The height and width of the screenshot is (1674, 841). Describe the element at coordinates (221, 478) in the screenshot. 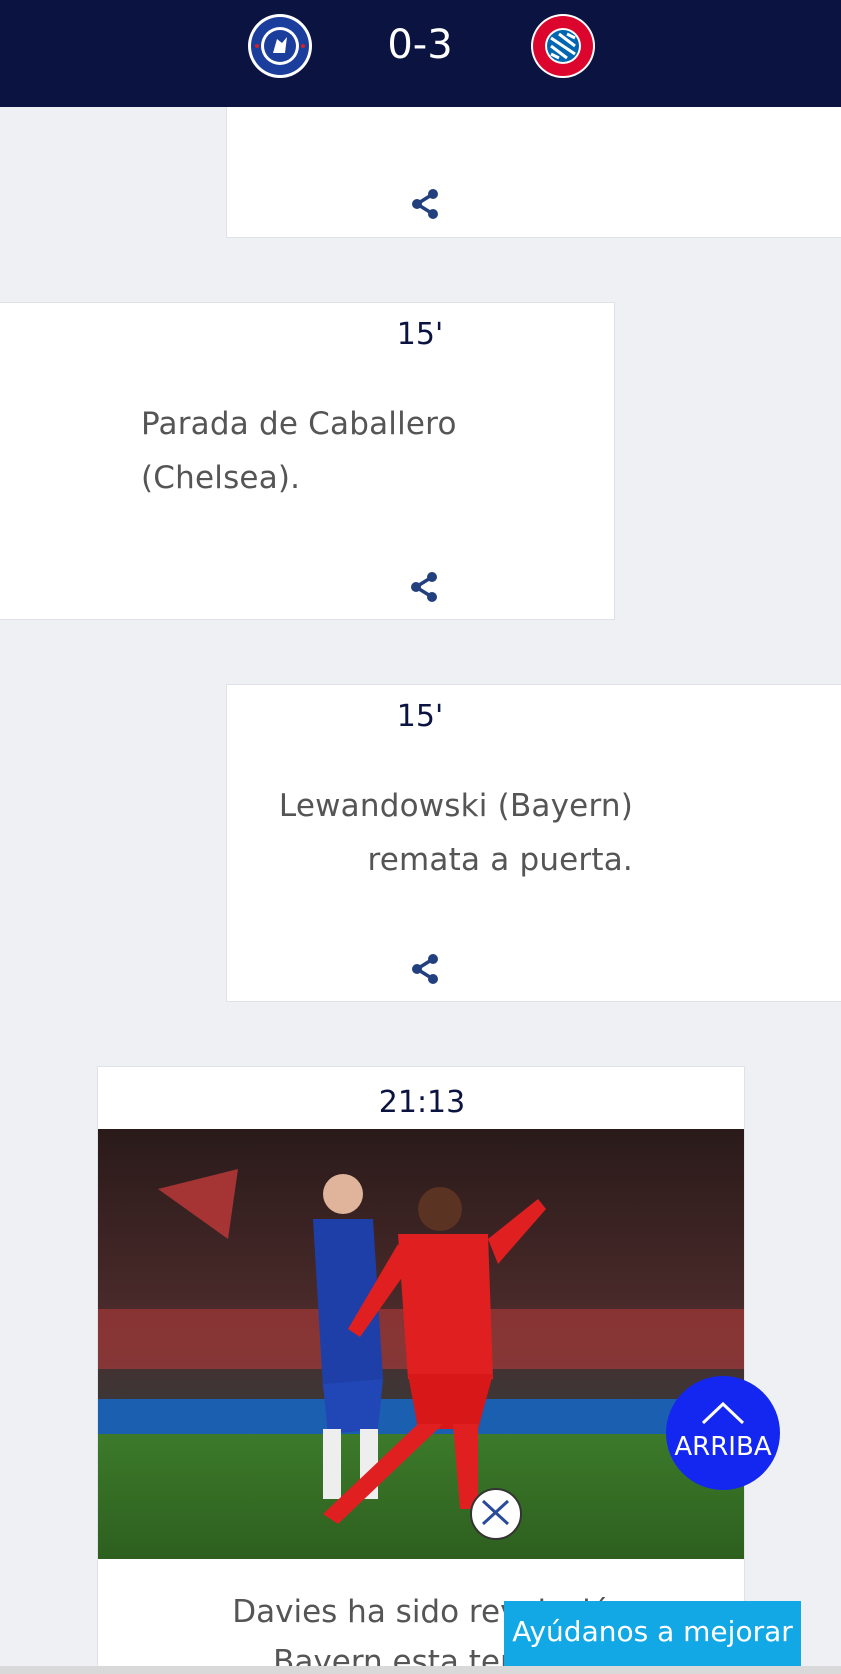

I see `event-text-line: (Chelsea).` at that location.